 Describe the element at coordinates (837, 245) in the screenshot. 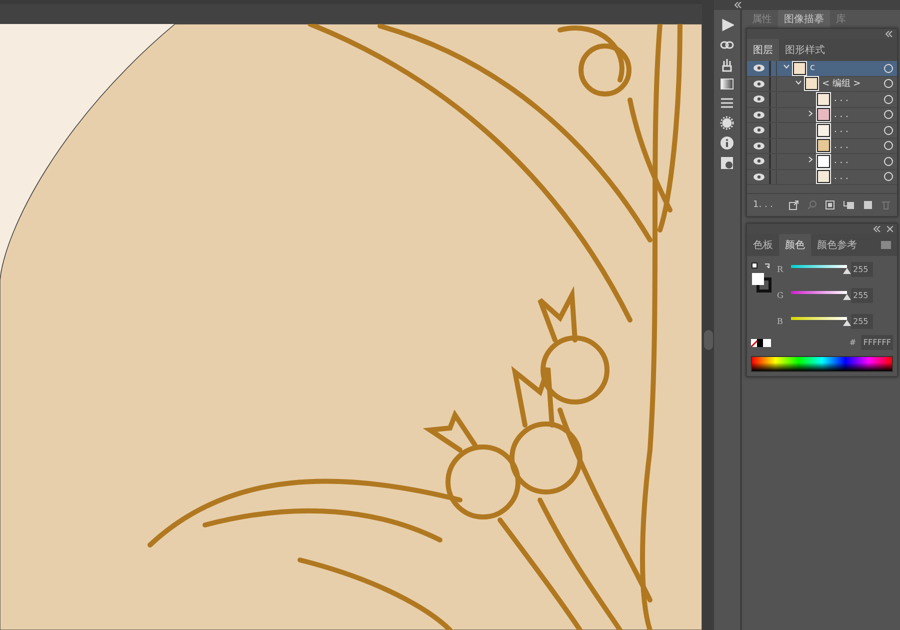

I see `panel-tab: 颜色参考` at that location.